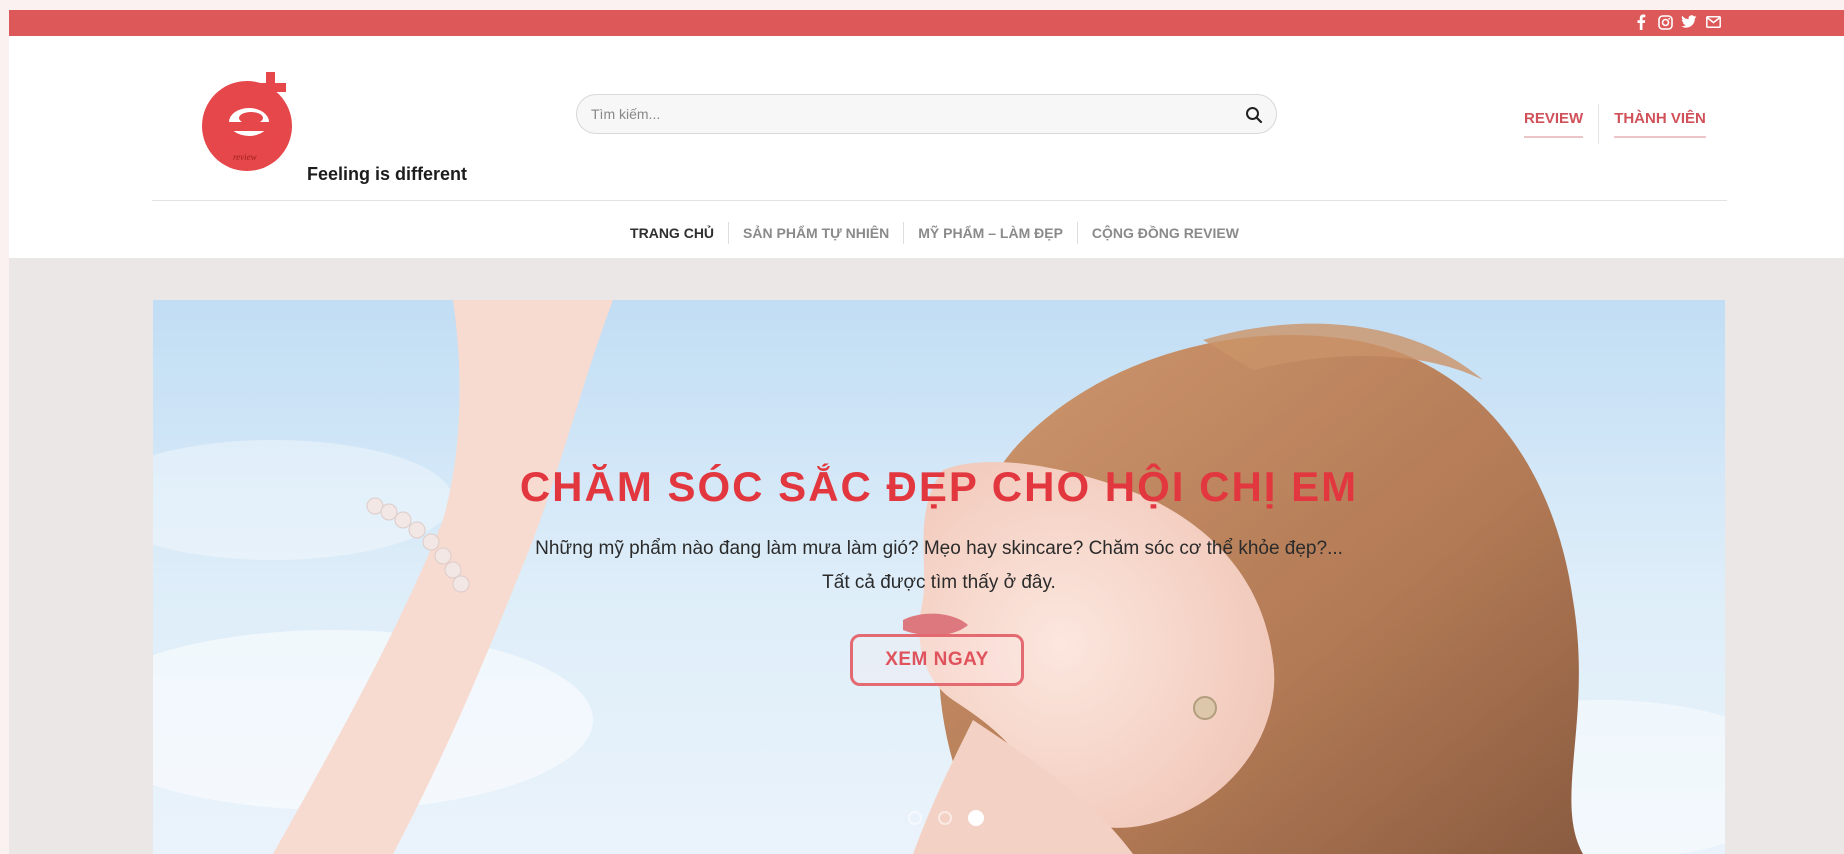 Image resolution: width=1844 pixels, height=854 pixels. I want to click on review-link: REVIEW, so click(1553, 124).